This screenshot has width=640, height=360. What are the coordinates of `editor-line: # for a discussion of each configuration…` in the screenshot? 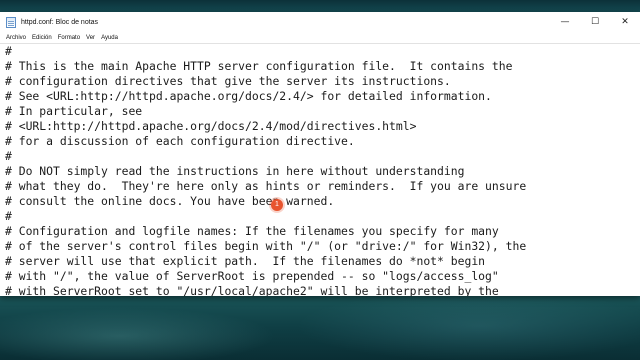 It's located at (180, 141).